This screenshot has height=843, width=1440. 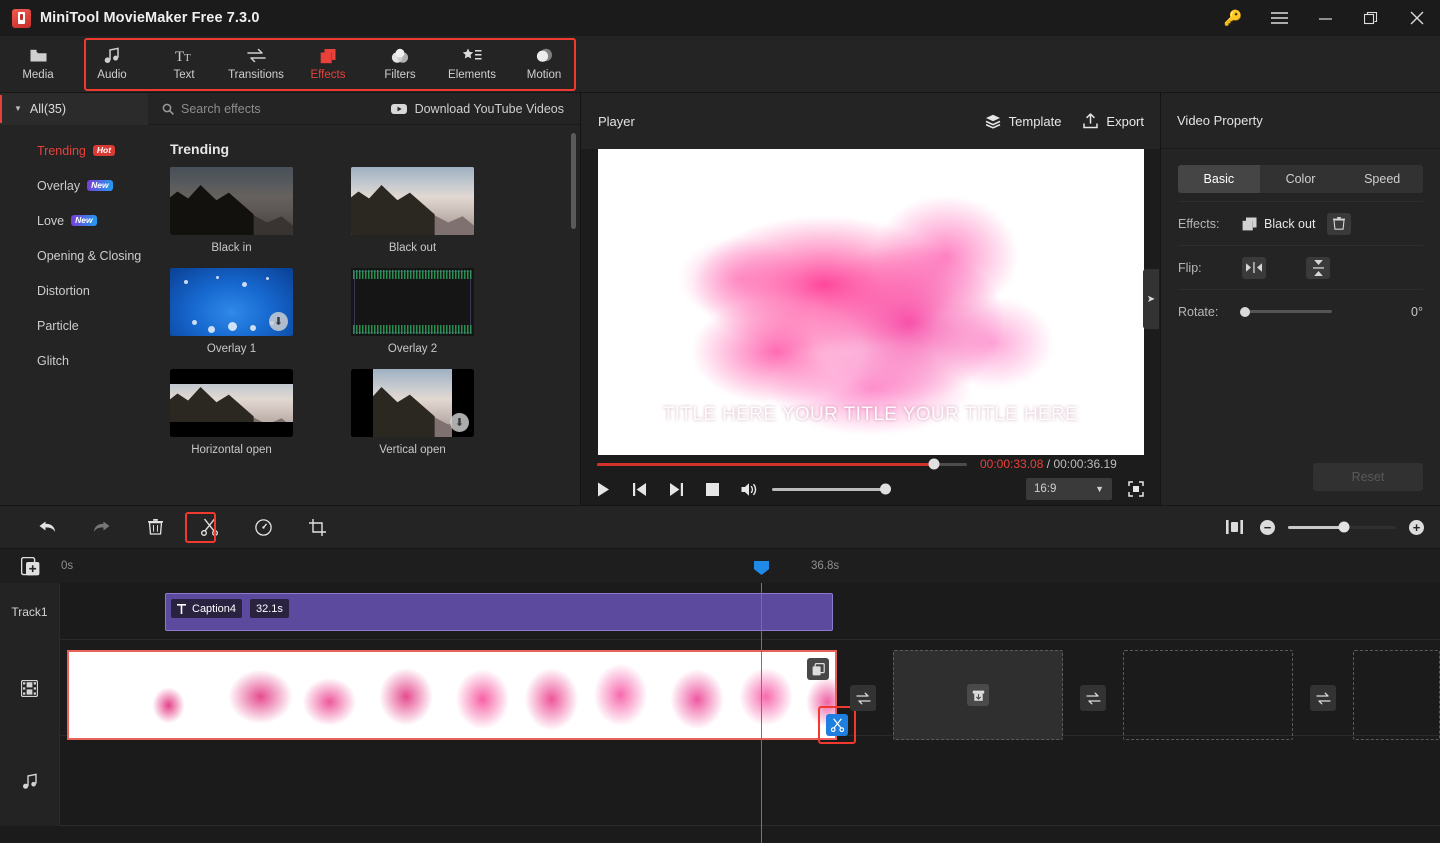 I want to click on play-icon, so click(x=603, y=489).